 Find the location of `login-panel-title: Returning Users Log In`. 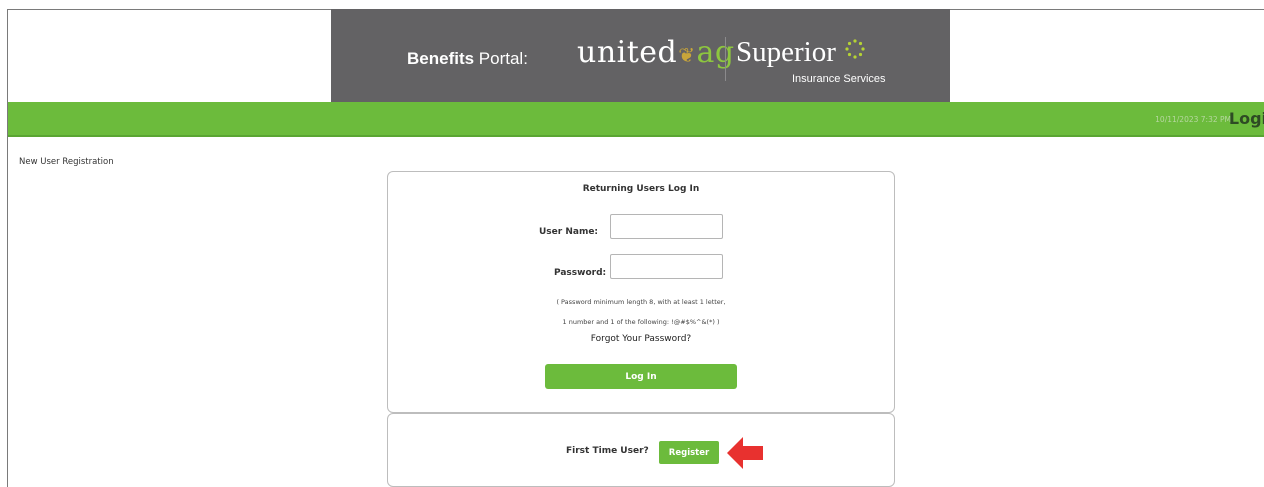

login-panel-title: Returning Users Log In is located at coordinates (641, 189).